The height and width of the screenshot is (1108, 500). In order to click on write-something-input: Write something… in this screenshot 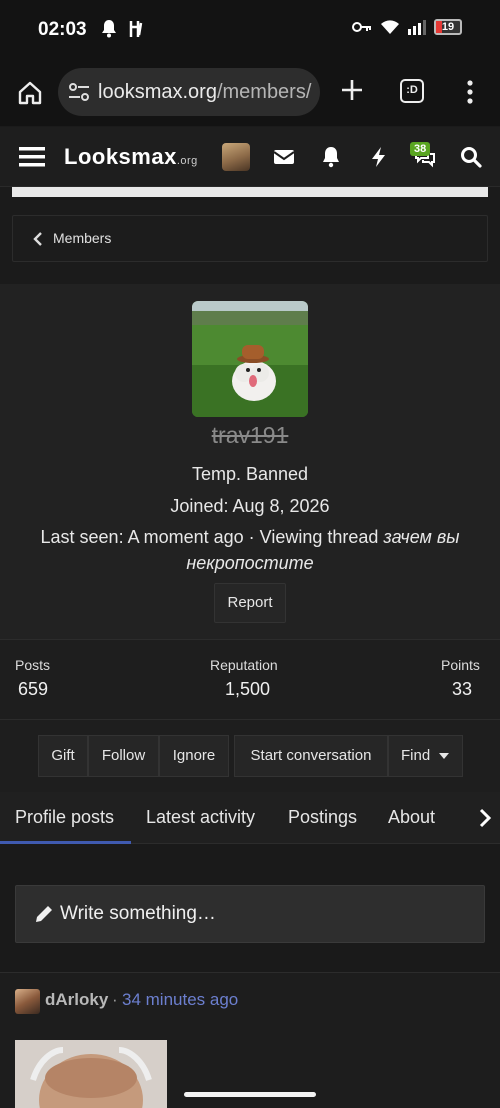, I will do `click(250, 914)`.